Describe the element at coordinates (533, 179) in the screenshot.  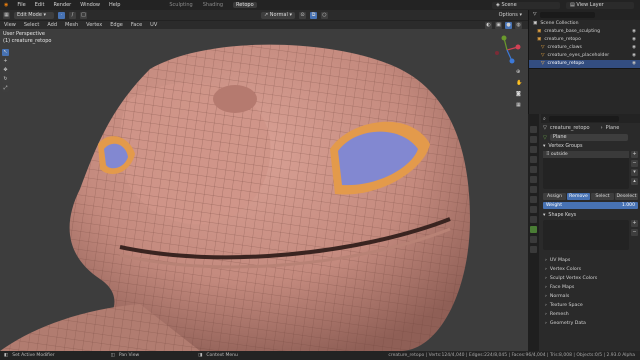
I see `object-tab-icon` at that location.